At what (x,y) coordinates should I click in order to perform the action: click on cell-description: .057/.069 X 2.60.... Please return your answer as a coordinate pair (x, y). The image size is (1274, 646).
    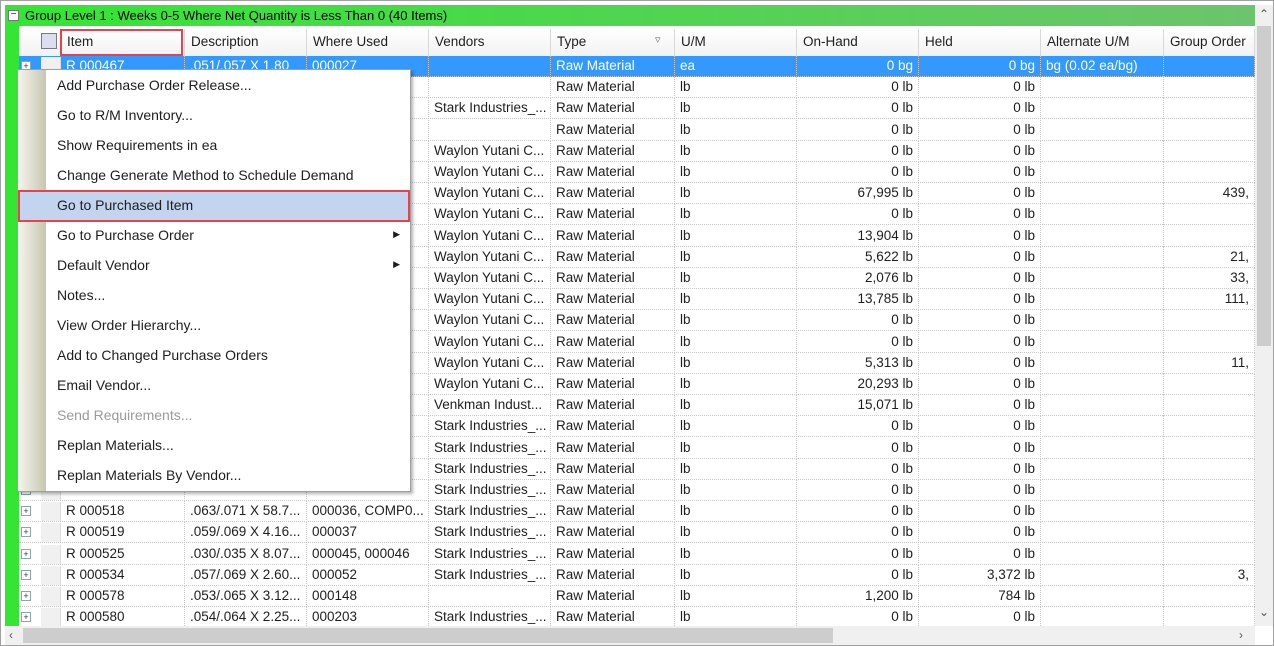
    Looking at the image, I should click on (246, 575).